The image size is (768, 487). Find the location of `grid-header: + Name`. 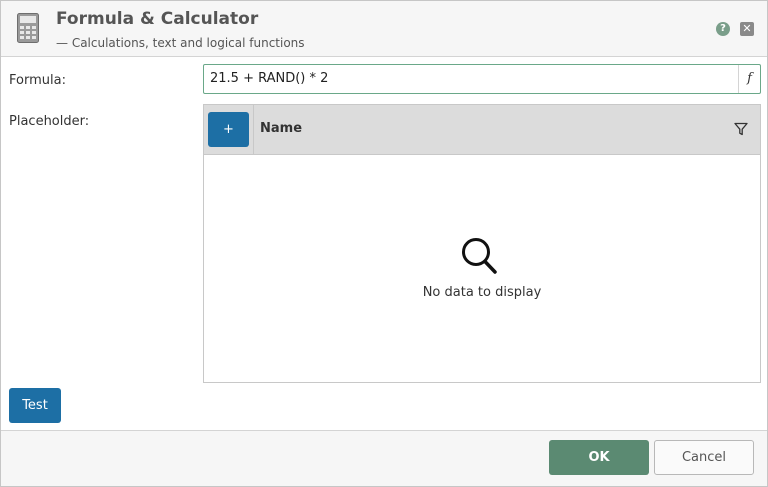

grid-header: + Name is located at coordinates (482, 130).